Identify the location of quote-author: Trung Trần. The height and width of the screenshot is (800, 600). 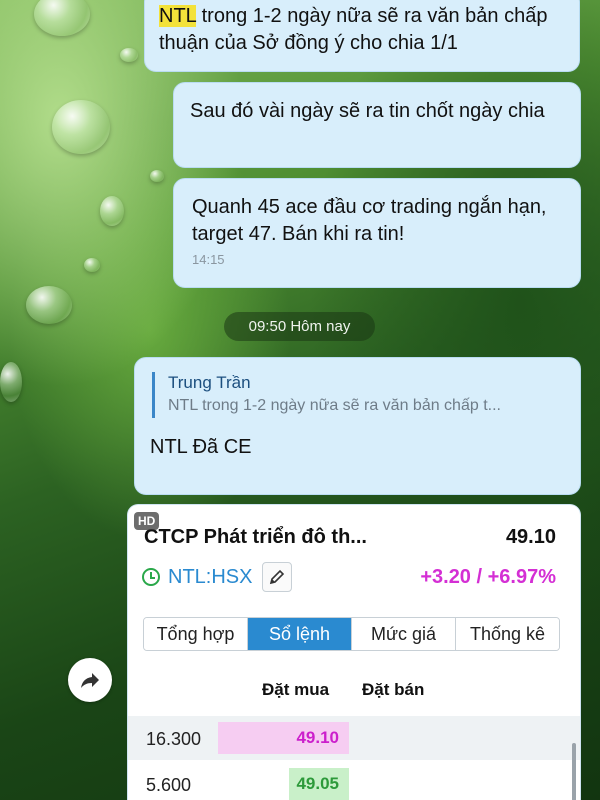
(209, 382).